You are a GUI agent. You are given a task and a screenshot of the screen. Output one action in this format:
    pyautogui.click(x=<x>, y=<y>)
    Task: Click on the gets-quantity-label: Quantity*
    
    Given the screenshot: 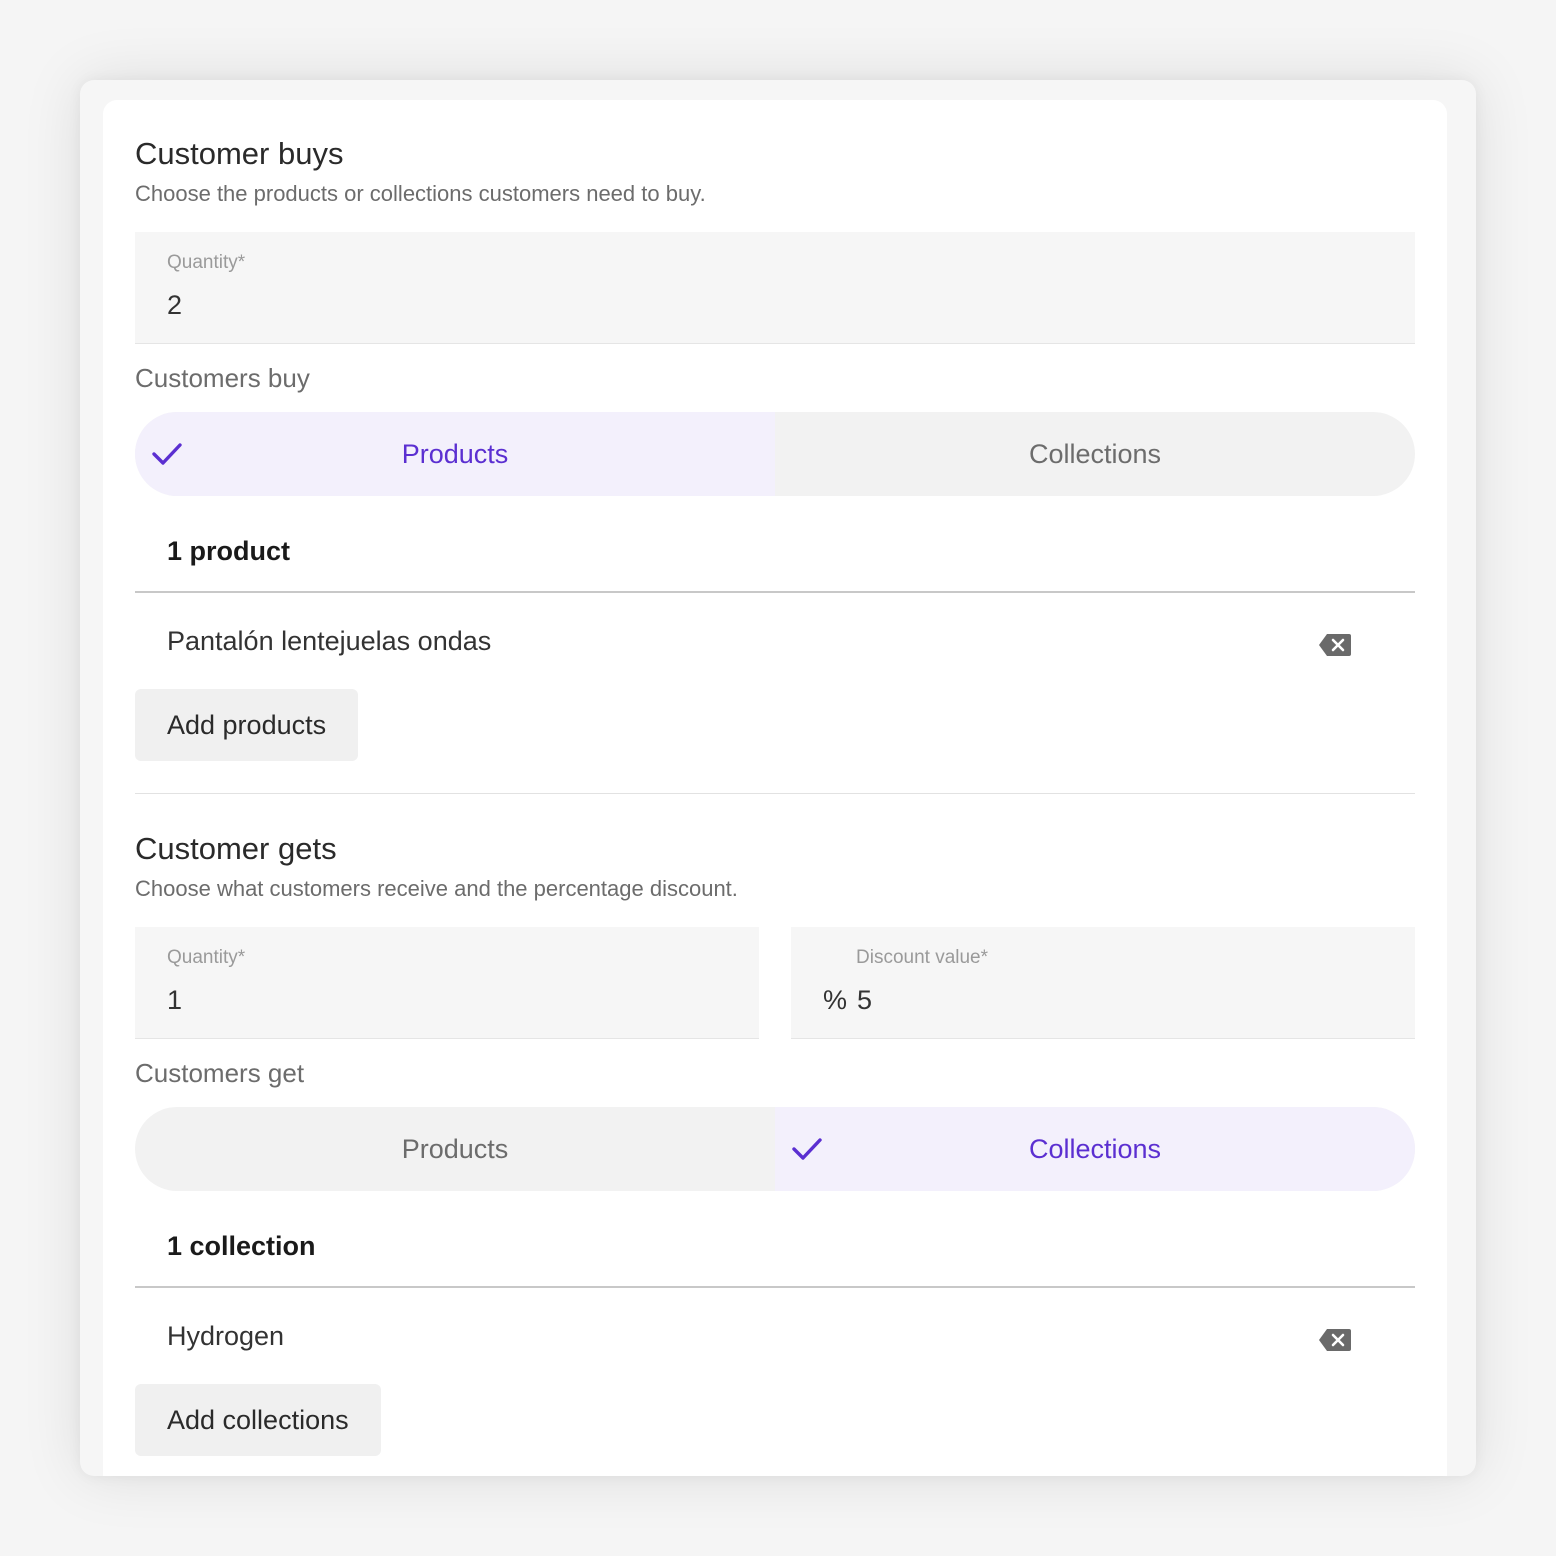 What is the action you would take?
    pyautogui.click(x=206, y=957)
    